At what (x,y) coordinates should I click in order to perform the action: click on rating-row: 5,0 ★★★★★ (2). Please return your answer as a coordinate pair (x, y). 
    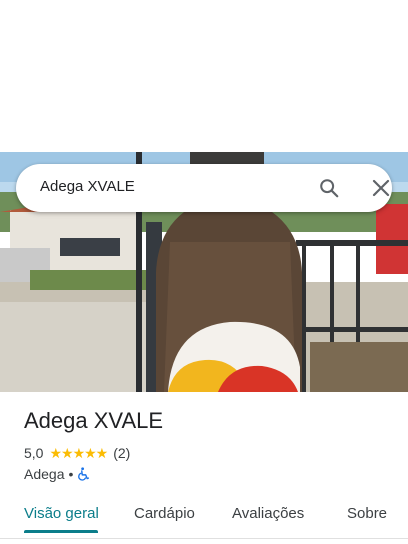
    Looking at the image, I should click on (77, 453).